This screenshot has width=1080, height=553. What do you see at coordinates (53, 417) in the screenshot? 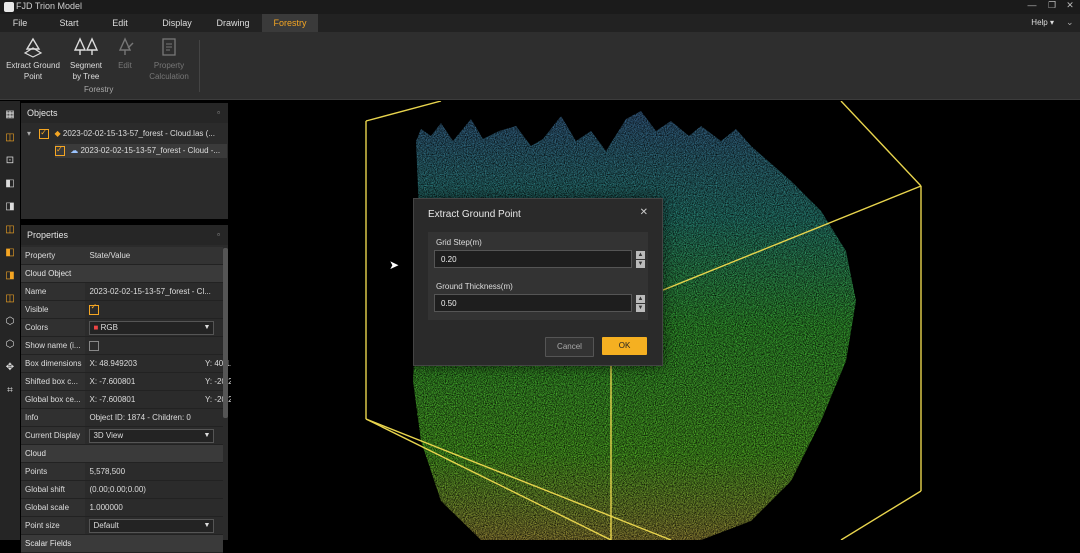
I see `prop-key: Info` at bounding box center [53, 417].